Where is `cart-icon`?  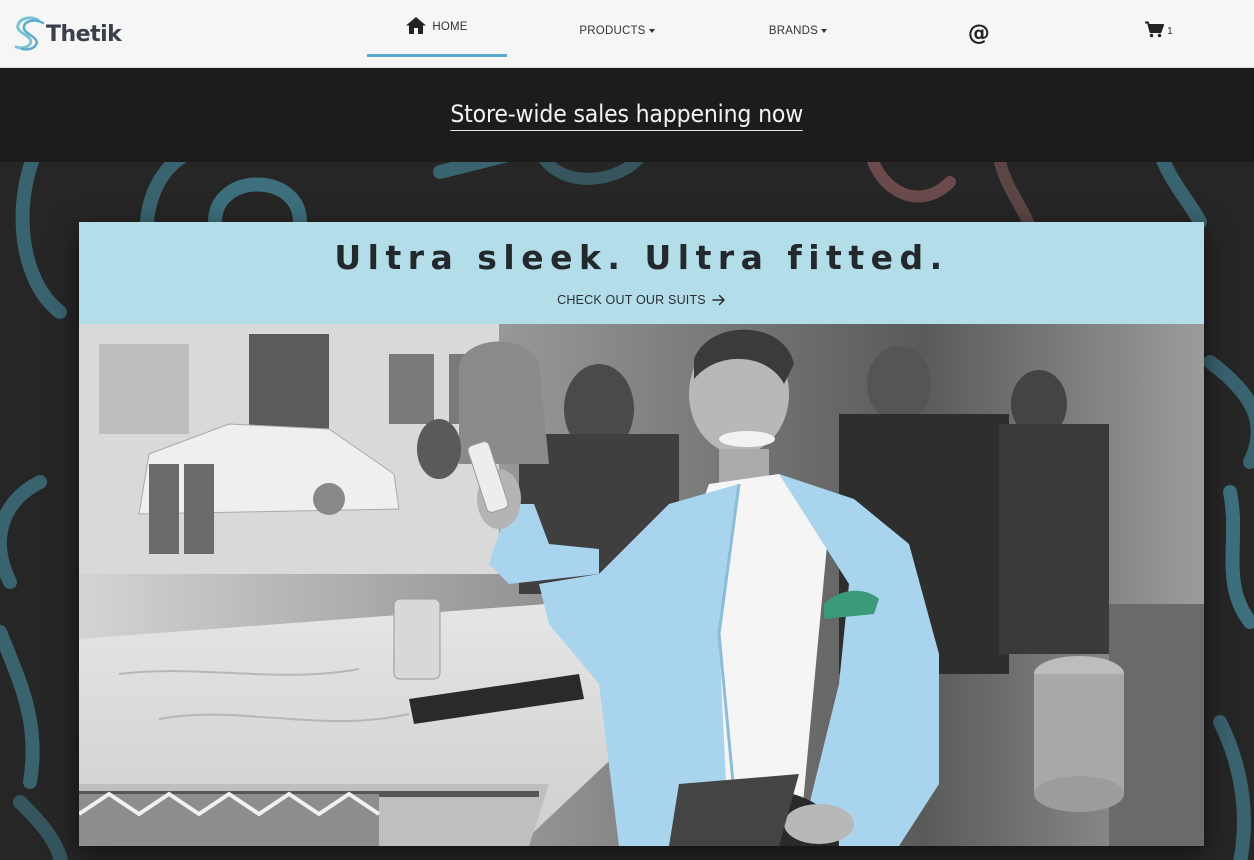 cart-icon is located at coordinates (1155, 31).